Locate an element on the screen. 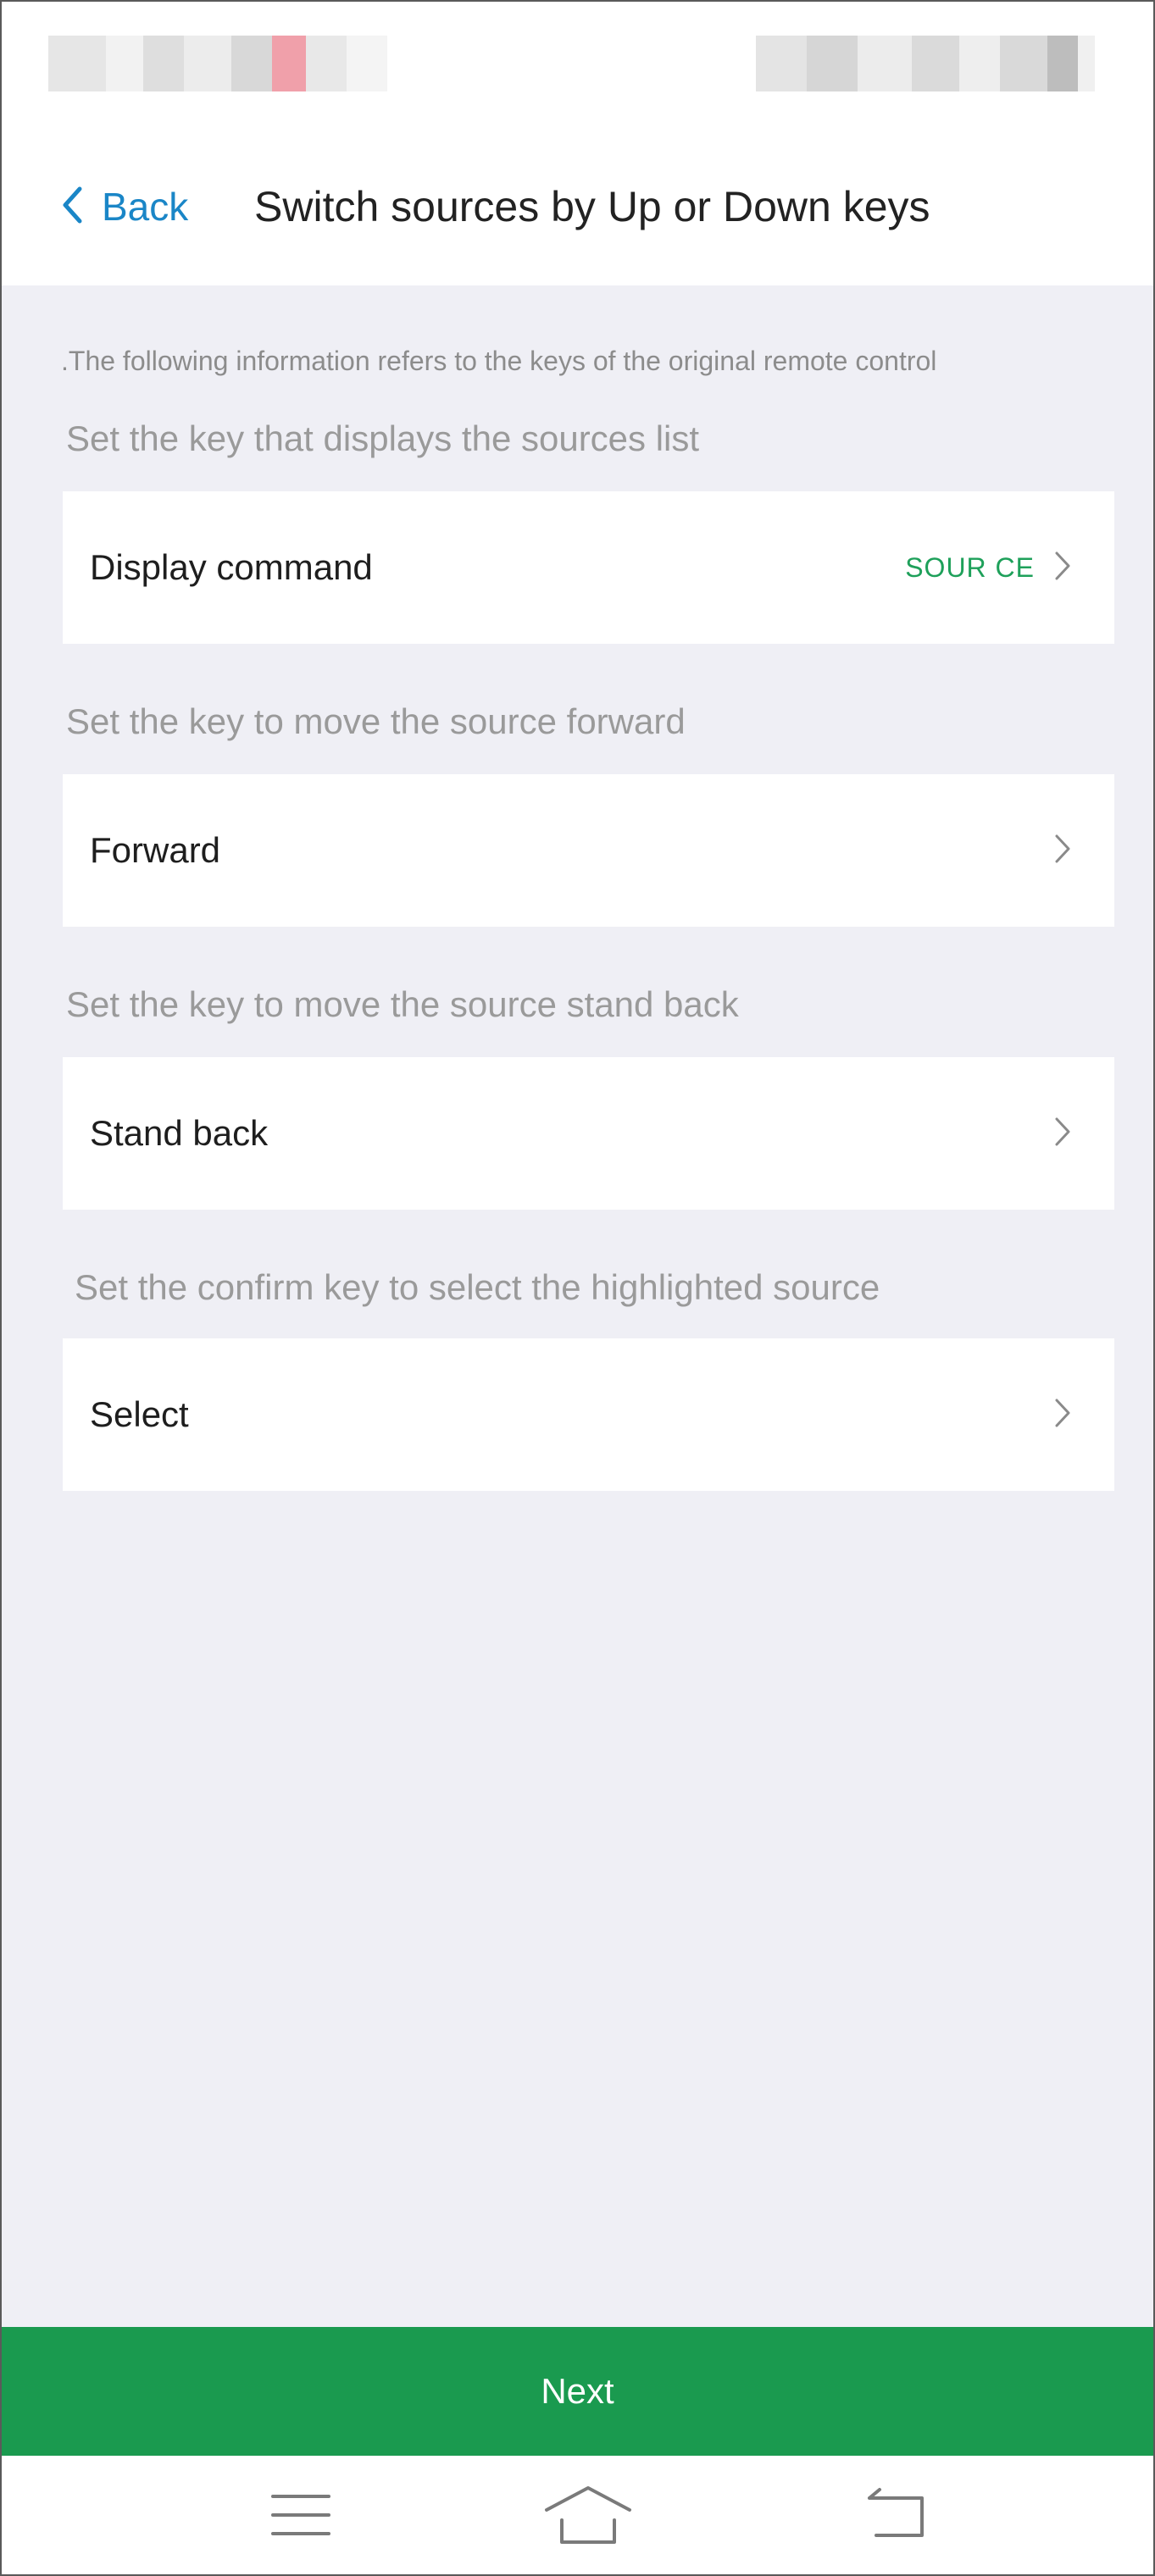 Image resolution: width=1155 pixels, height=2576 pixels. chevron-left-icon is located at coordinates (72, 207).